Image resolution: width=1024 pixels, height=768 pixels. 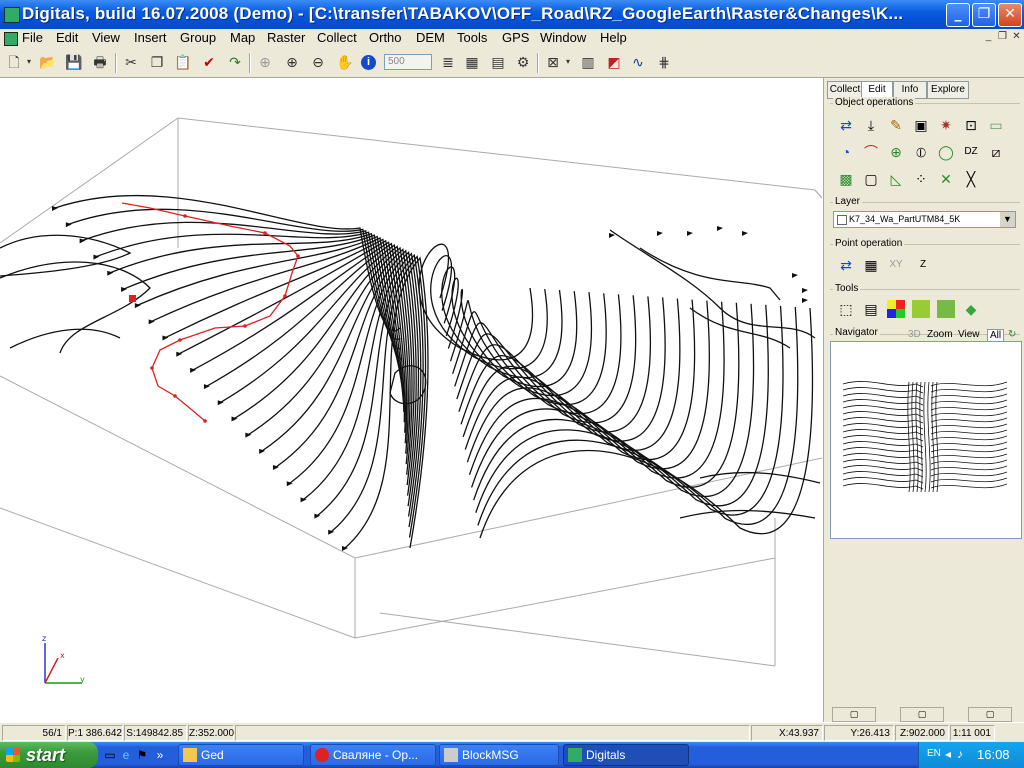 I want to click on cut-icon: ✂, so click(x=131, y=62).